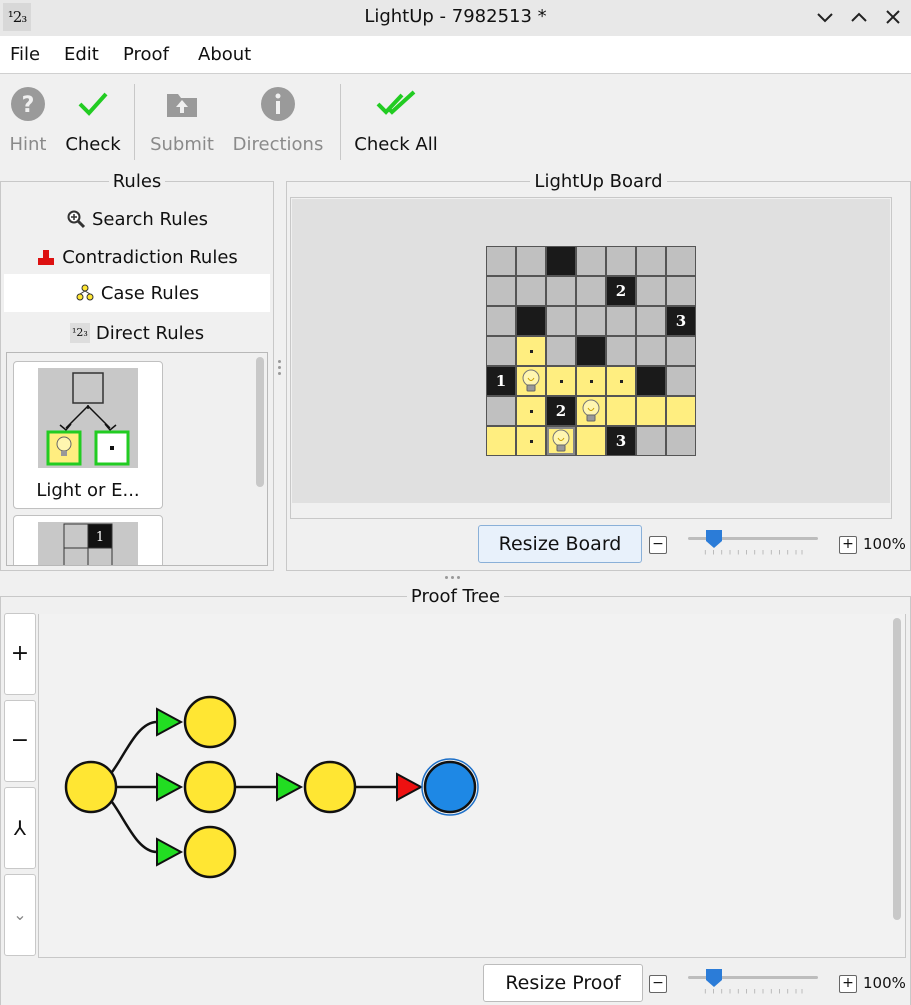  Describe the element at coordinates (182, 144) in the screenshot. I see `submit-label: Submit` at that location.